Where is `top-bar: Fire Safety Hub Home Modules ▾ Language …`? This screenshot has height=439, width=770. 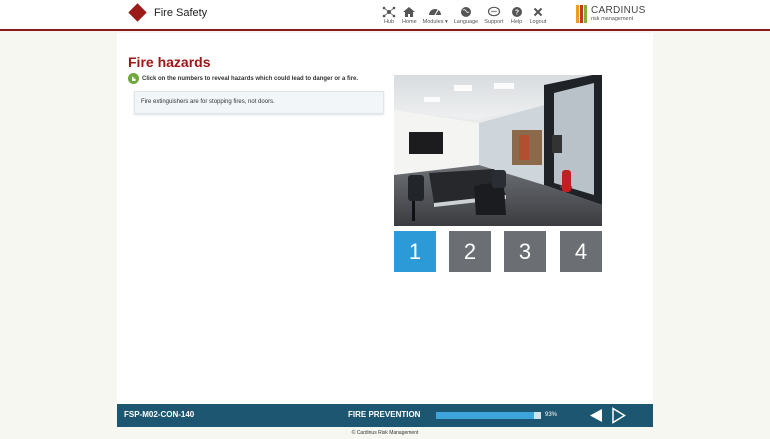 top-bar: Fire Safety Hub Home Modules ▾ Language … is located at coordinates (385, 15).